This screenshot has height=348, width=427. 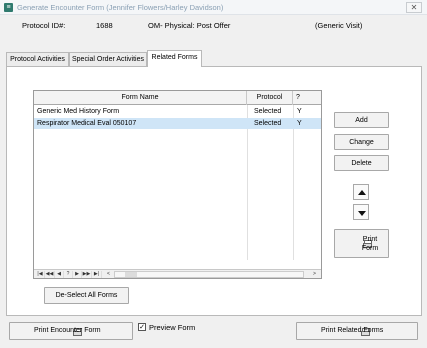 What do you see at coordinates (189, 25) in the screenshot?
I see `protocol-name: OM- Physical: Post Offer` at bounding box center [189, 25].